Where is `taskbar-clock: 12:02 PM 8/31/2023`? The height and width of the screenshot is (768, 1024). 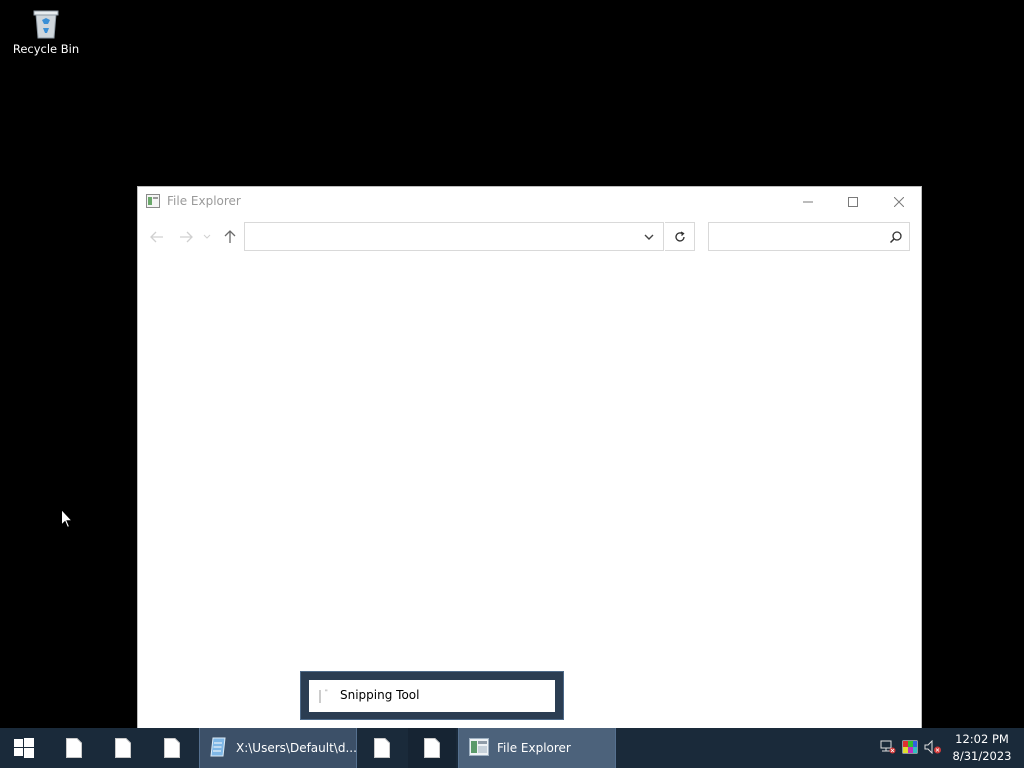
taskbar-clock: 12:02 PM 8/31/2023 is located at coordinates (982, 748).